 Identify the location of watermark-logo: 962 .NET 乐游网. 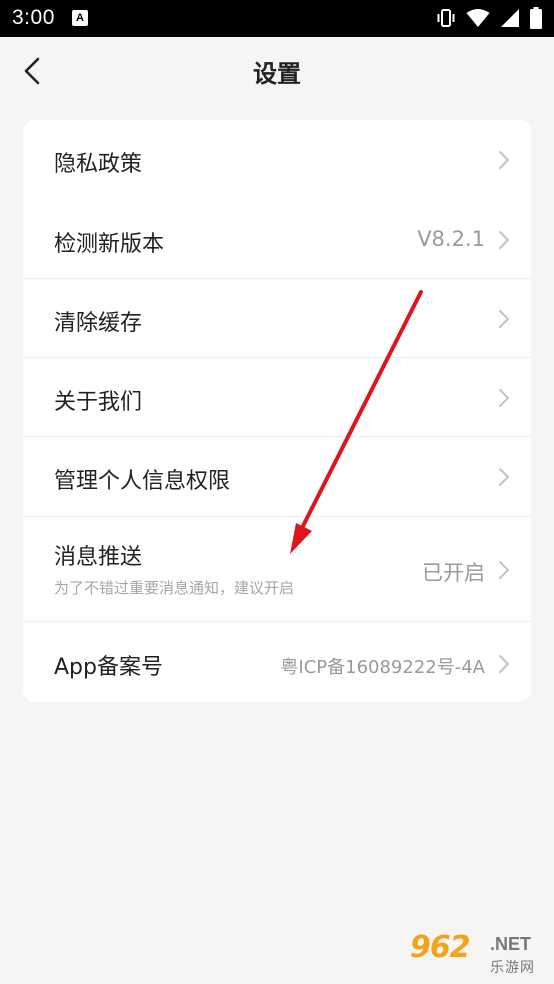
(478, 955).